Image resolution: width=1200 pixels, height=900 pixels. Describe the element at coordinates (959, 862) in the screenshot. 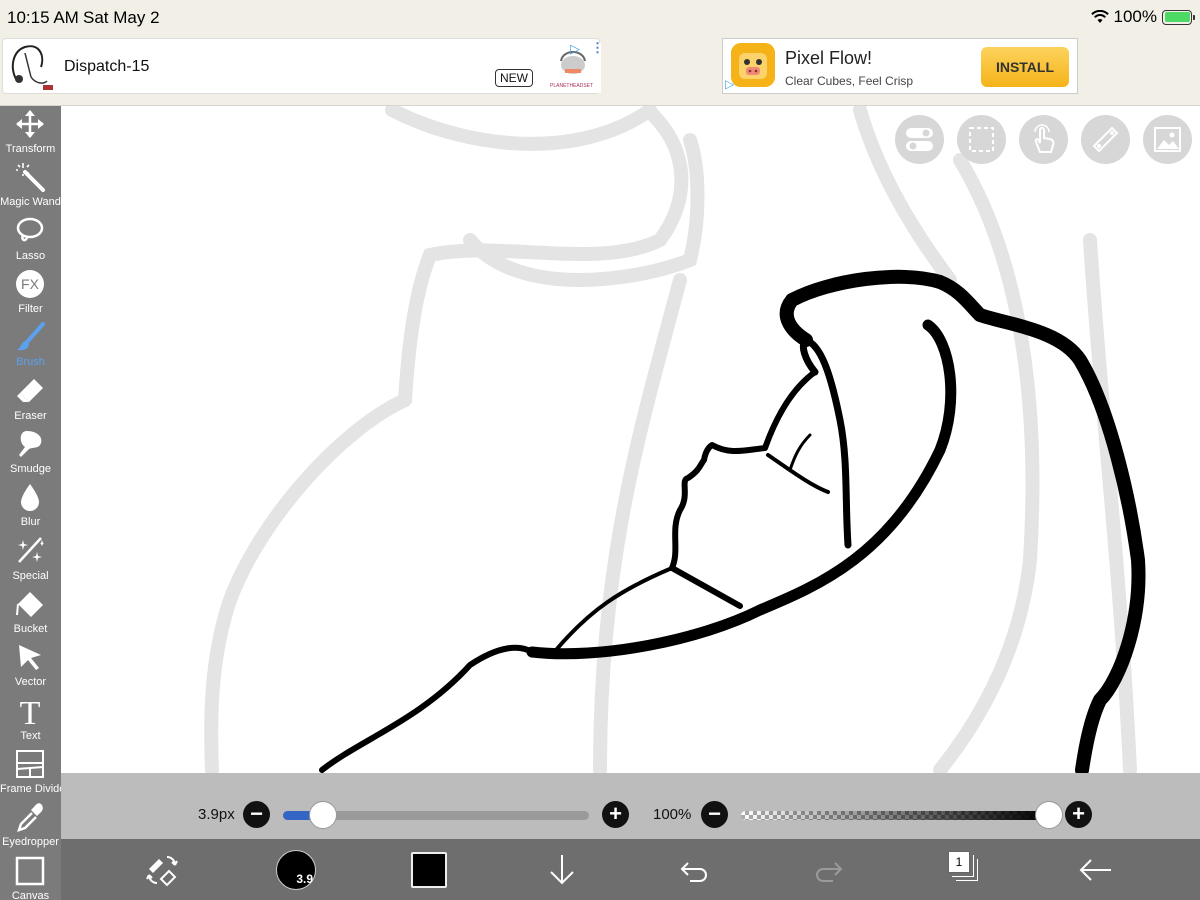

I see `layer-count: 1` at that location.